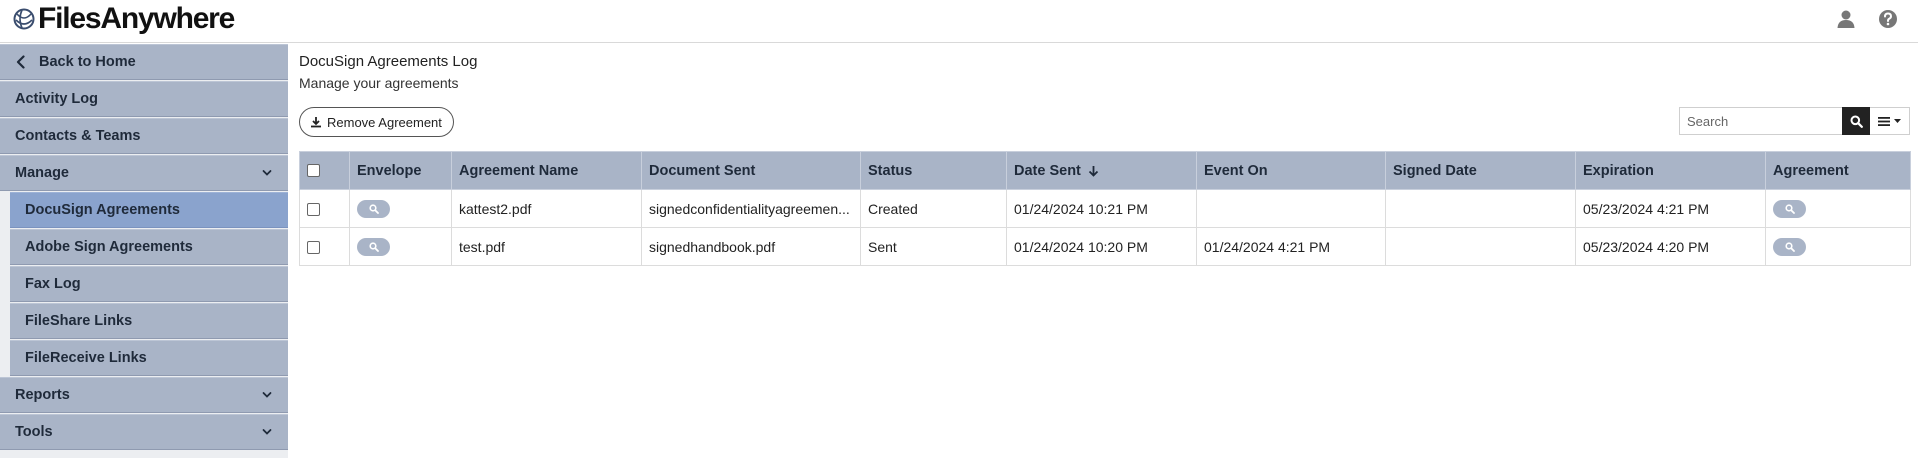  I want to click on select-all-checkbox, so click(313, 171).